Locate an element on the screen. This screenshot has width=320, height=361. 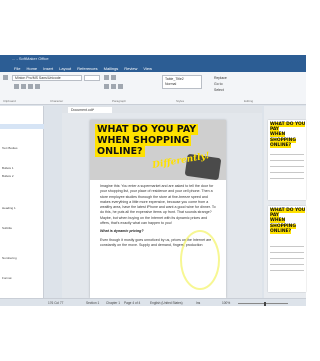
group-label-character: Character is located at coordinates (57, 101).